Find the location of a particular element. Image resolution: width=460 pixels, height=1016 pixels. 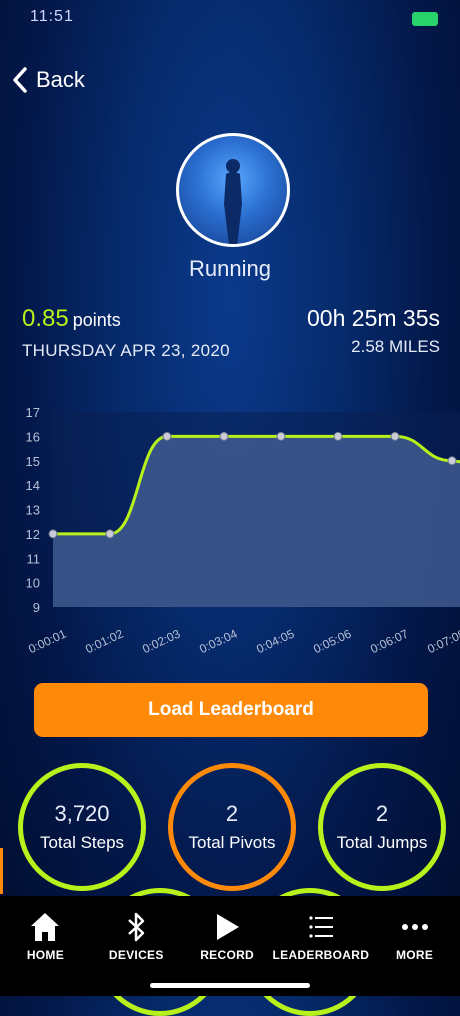

points-display: 0.85 points is located at coordinates (71, 319).